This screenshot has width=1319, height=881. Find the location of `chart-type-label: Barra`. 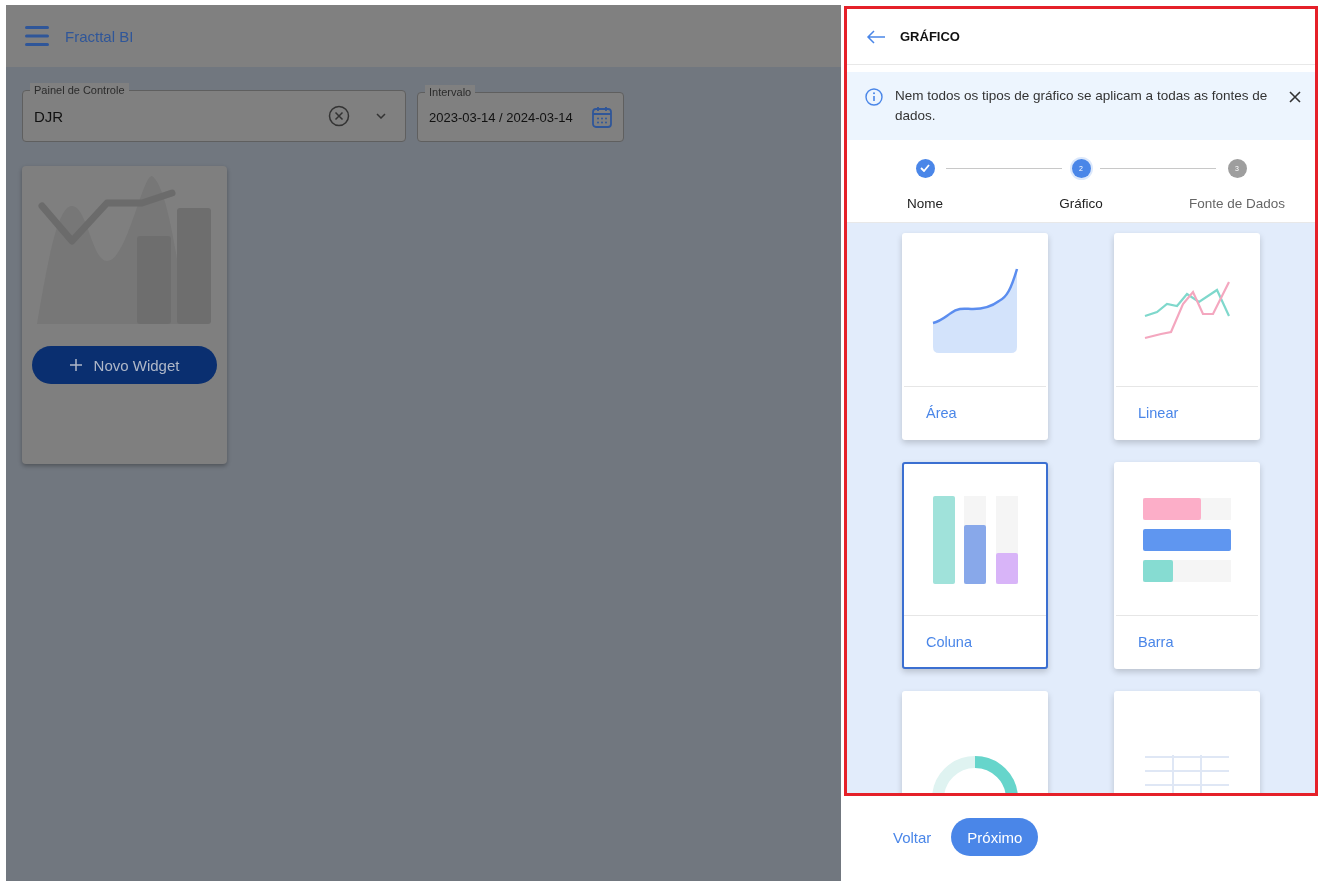

chart-type-label: Barra is located at coordinates (1156, 642).